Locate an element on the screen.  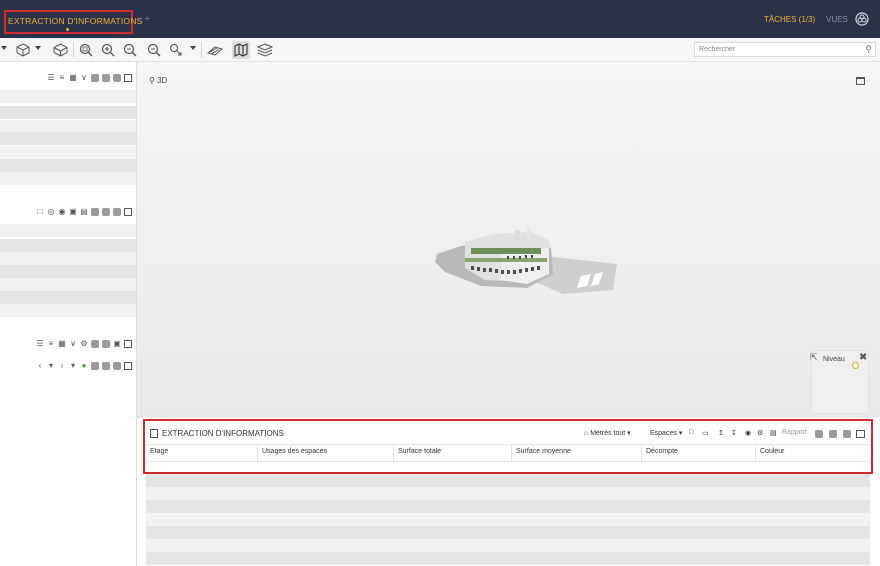
column-header-couleur: Couleur is located at coordinates (813, 453).